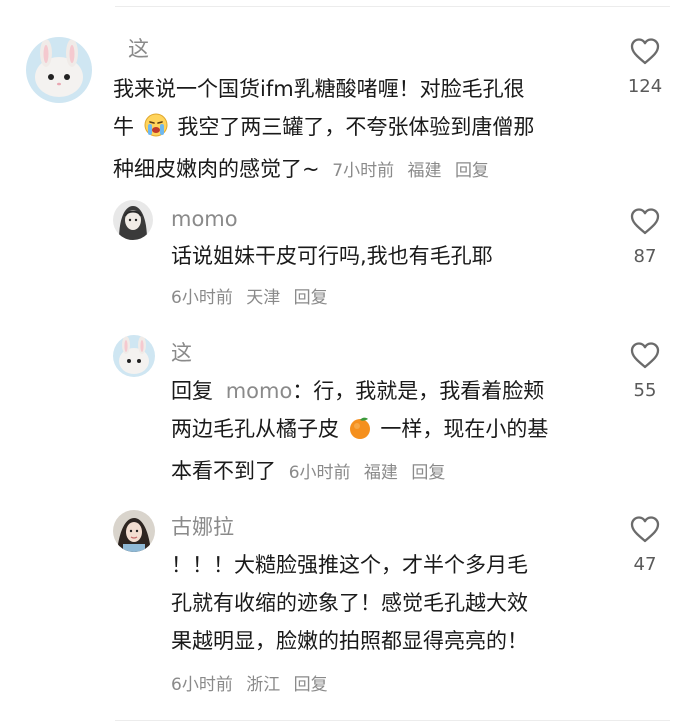  I want to click on comment-line-end: 一样，现在小的基, so click(464, 429).